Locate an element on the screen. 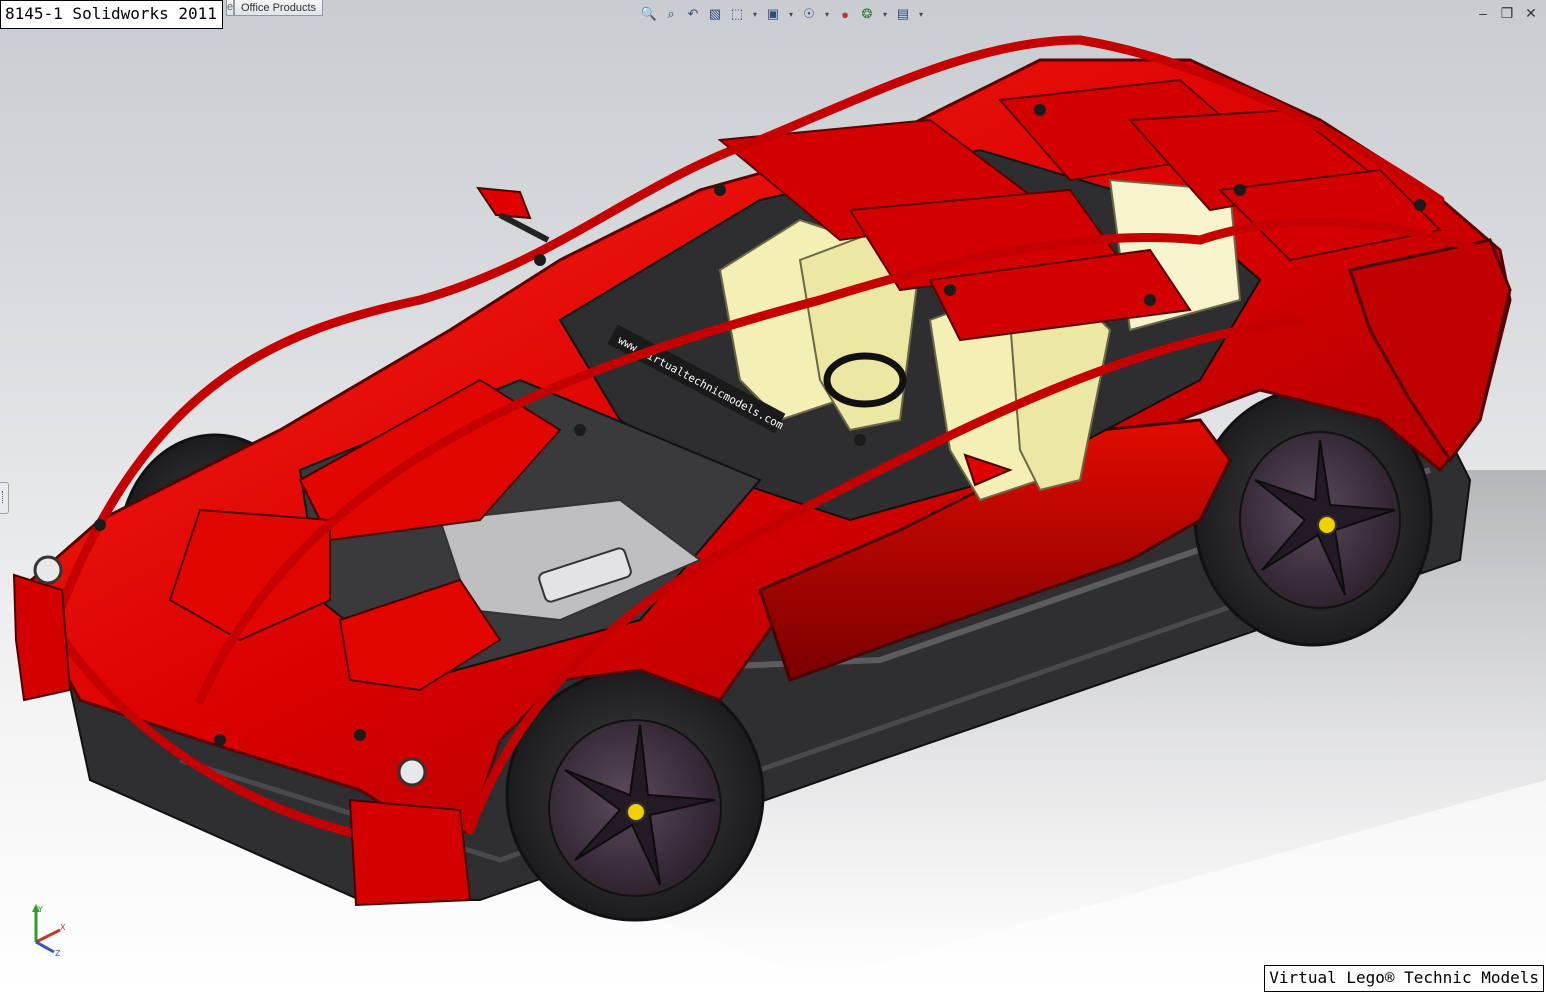 The width and height of the screenshot is (1546, 994). reference-triad: Y X Z is located at coordinates (49, 931).